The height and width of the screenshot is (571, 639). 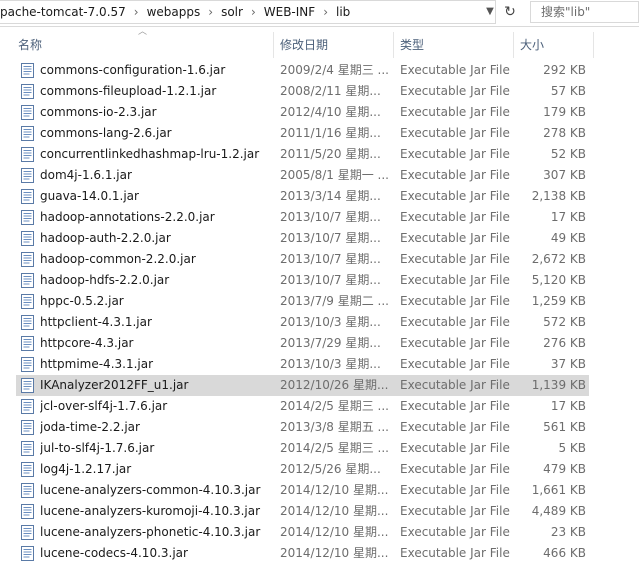 What do you see at coordinates (289, 12) in the screenshot?
I see `breadcrumb-web-inf: WEB-INF` at bounding box center [289, 12].